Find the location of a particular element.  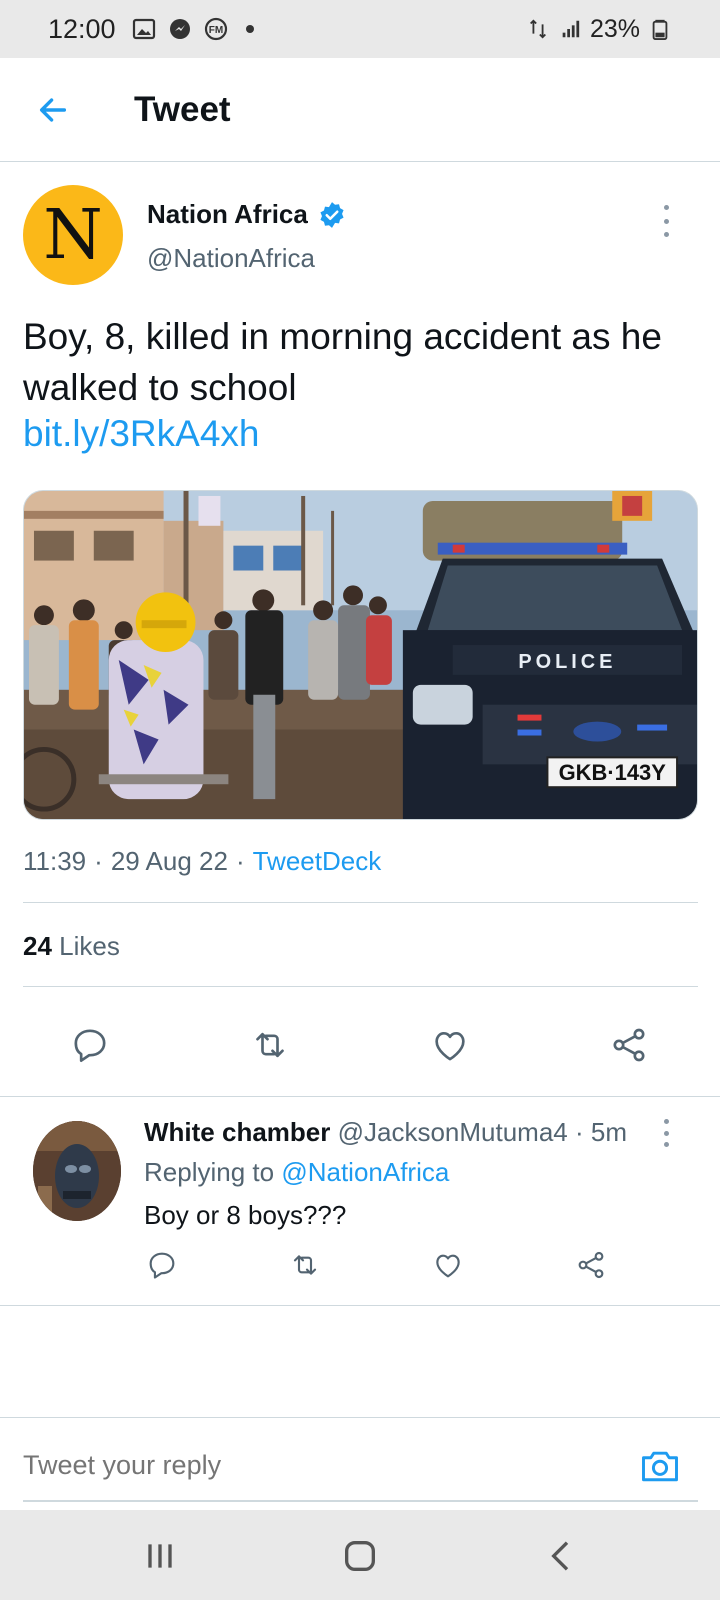

photo-plate-text: GKB·143Y is located at coordinates (613, 772).